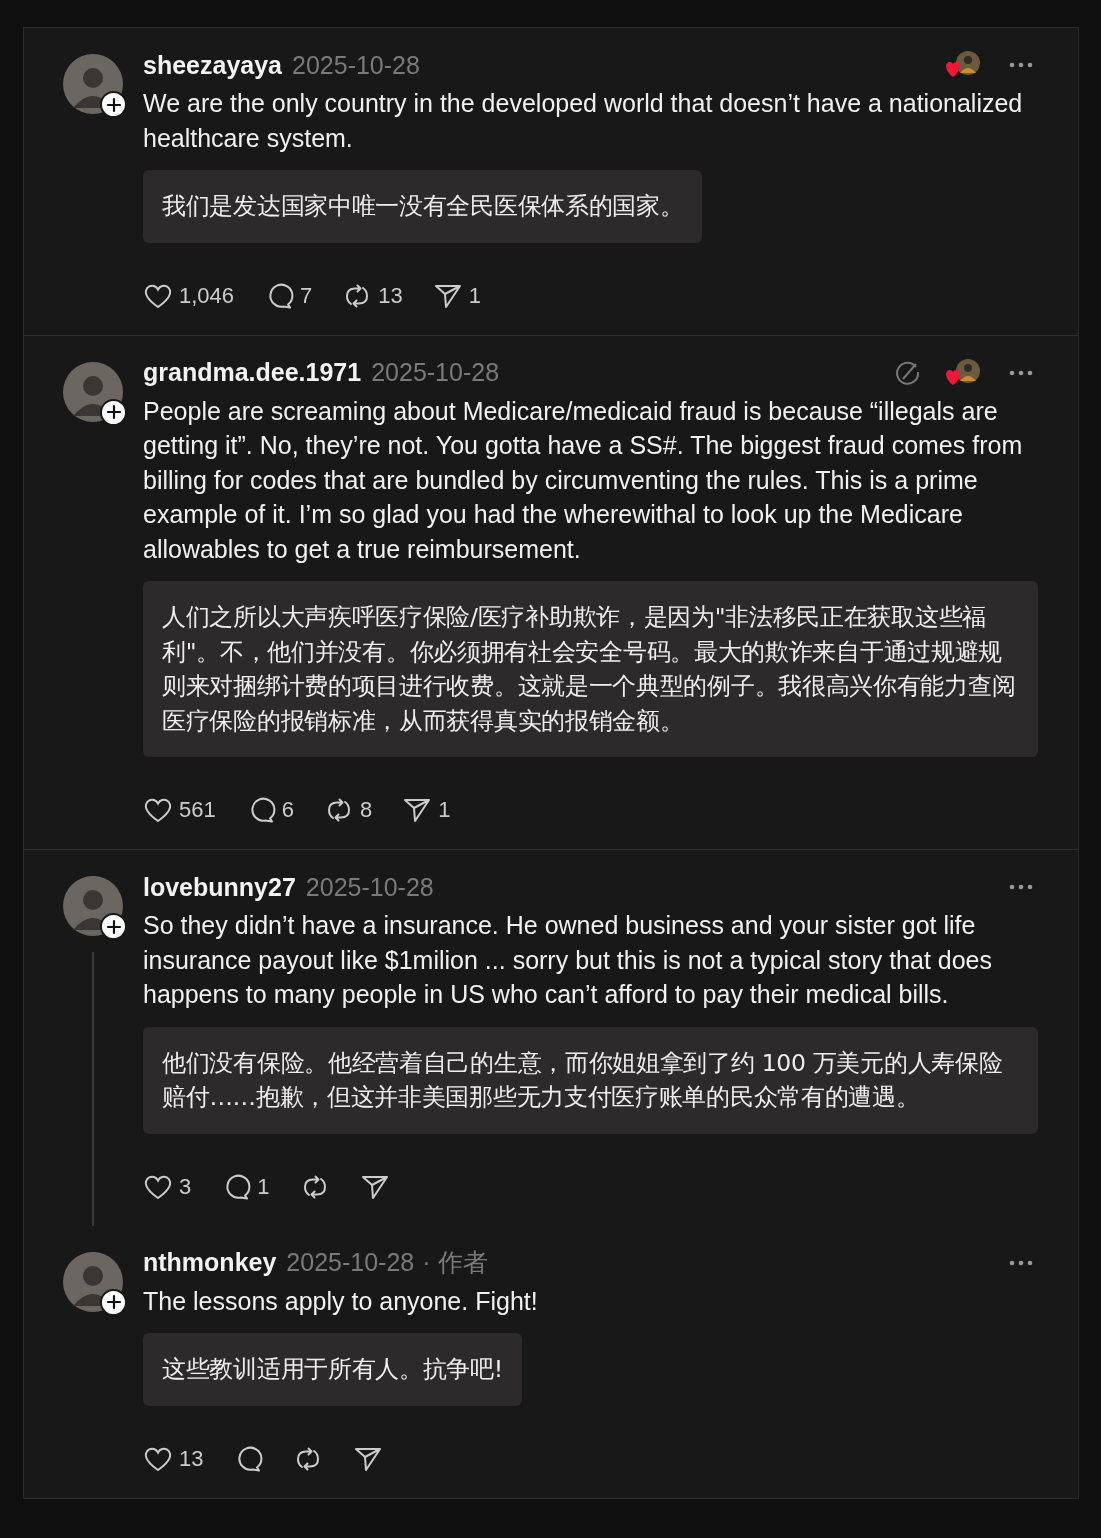  What do you see at coordinates (423, 206) in the screenshot?
I see `translation-box: 我们是发达国家中唯一没有全民医保体系的国家。` at bounding box center [423, 206].